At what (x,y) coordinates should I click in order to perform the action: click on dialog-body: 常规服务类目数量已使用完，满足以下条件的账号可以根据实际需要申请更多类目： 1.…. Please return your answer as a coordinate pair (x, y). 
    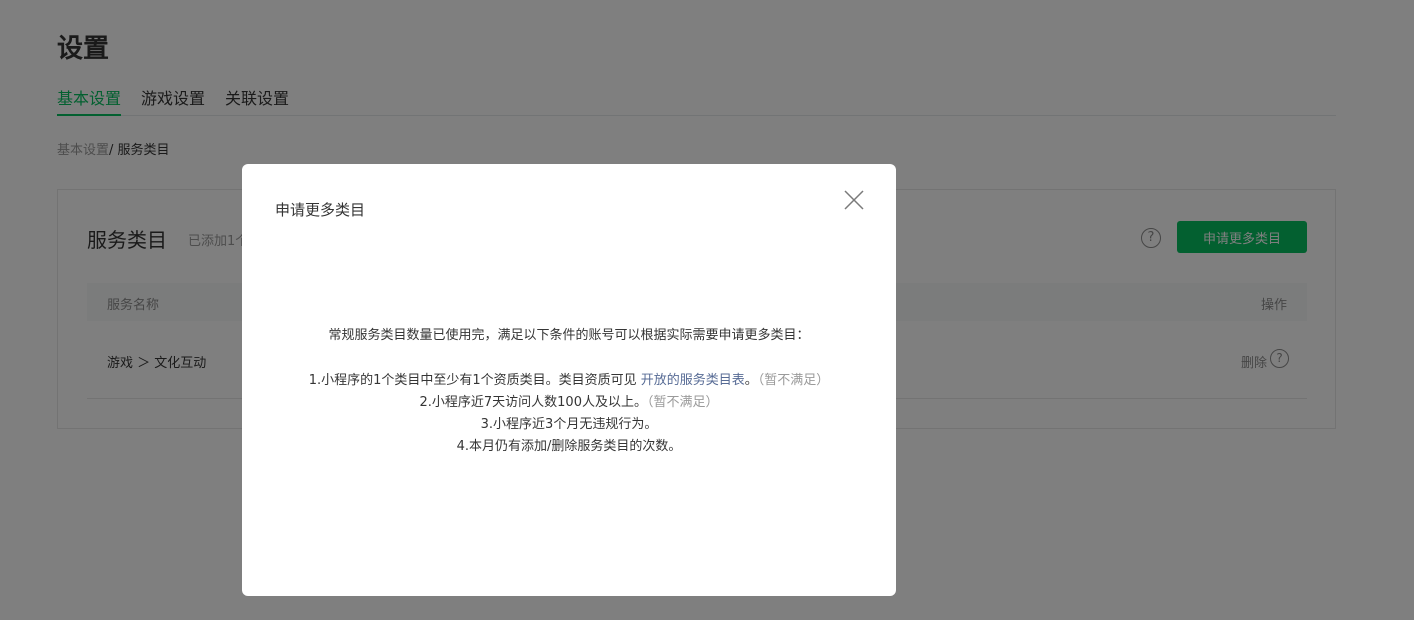
    Looking at the image, I should click on (569, 392).